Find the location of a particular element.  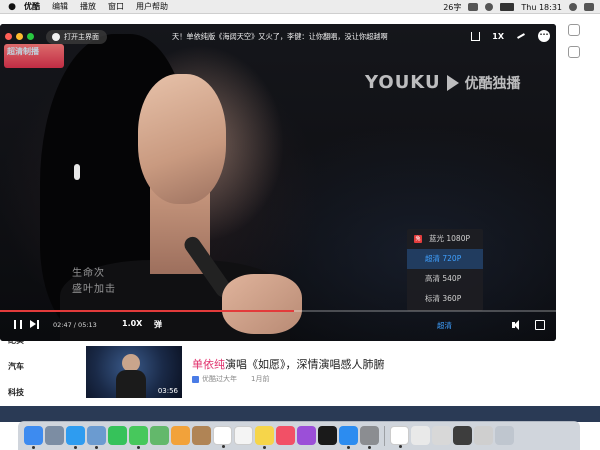

uploader: 优酷过大年 is located at coordinates (214, 379).